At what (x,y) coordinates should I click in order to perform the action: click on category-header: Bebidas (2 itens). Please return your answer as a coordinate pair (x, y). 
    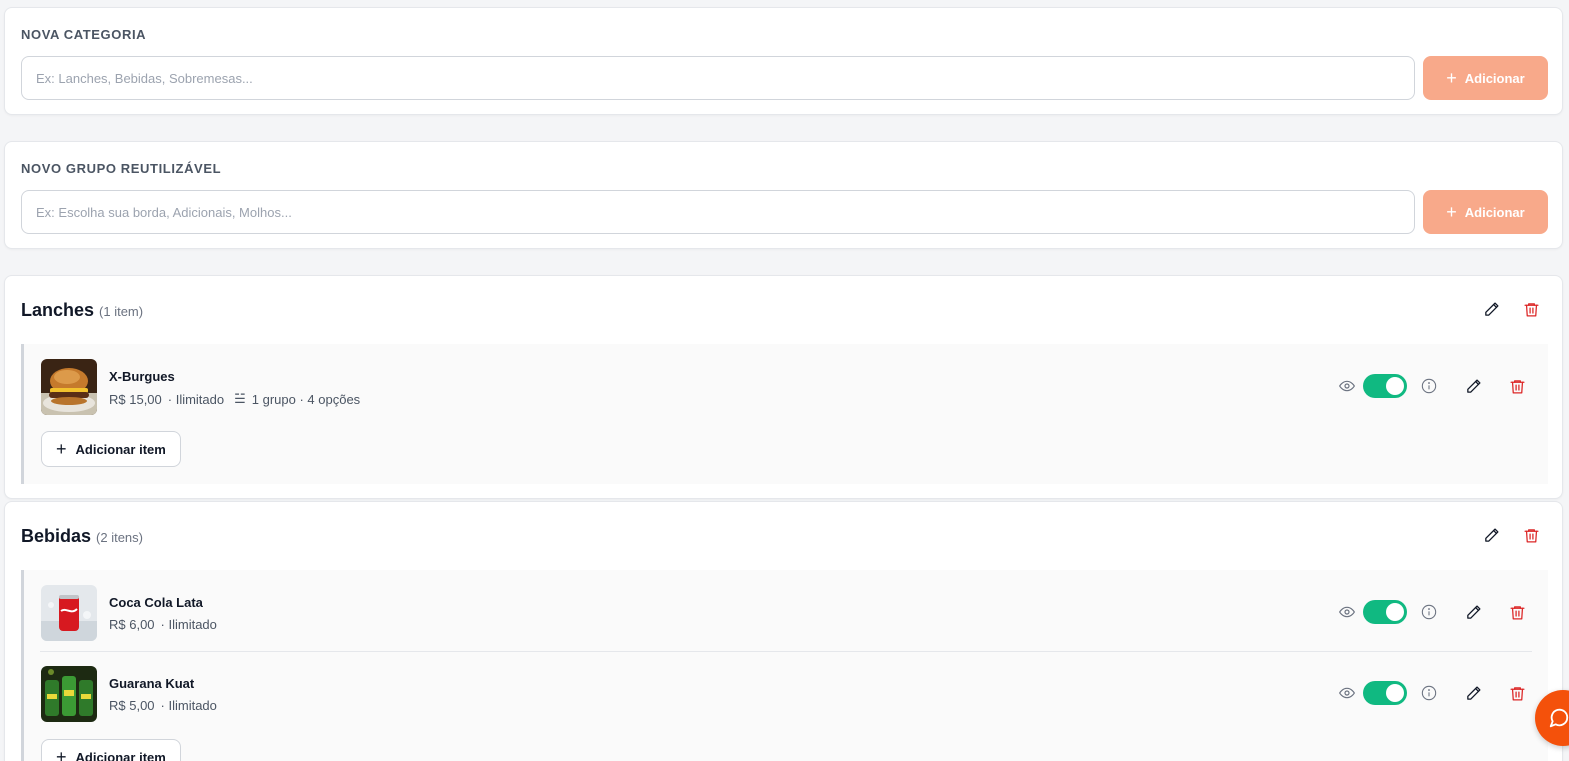
    Looking at the image, I should click on (82, 536).